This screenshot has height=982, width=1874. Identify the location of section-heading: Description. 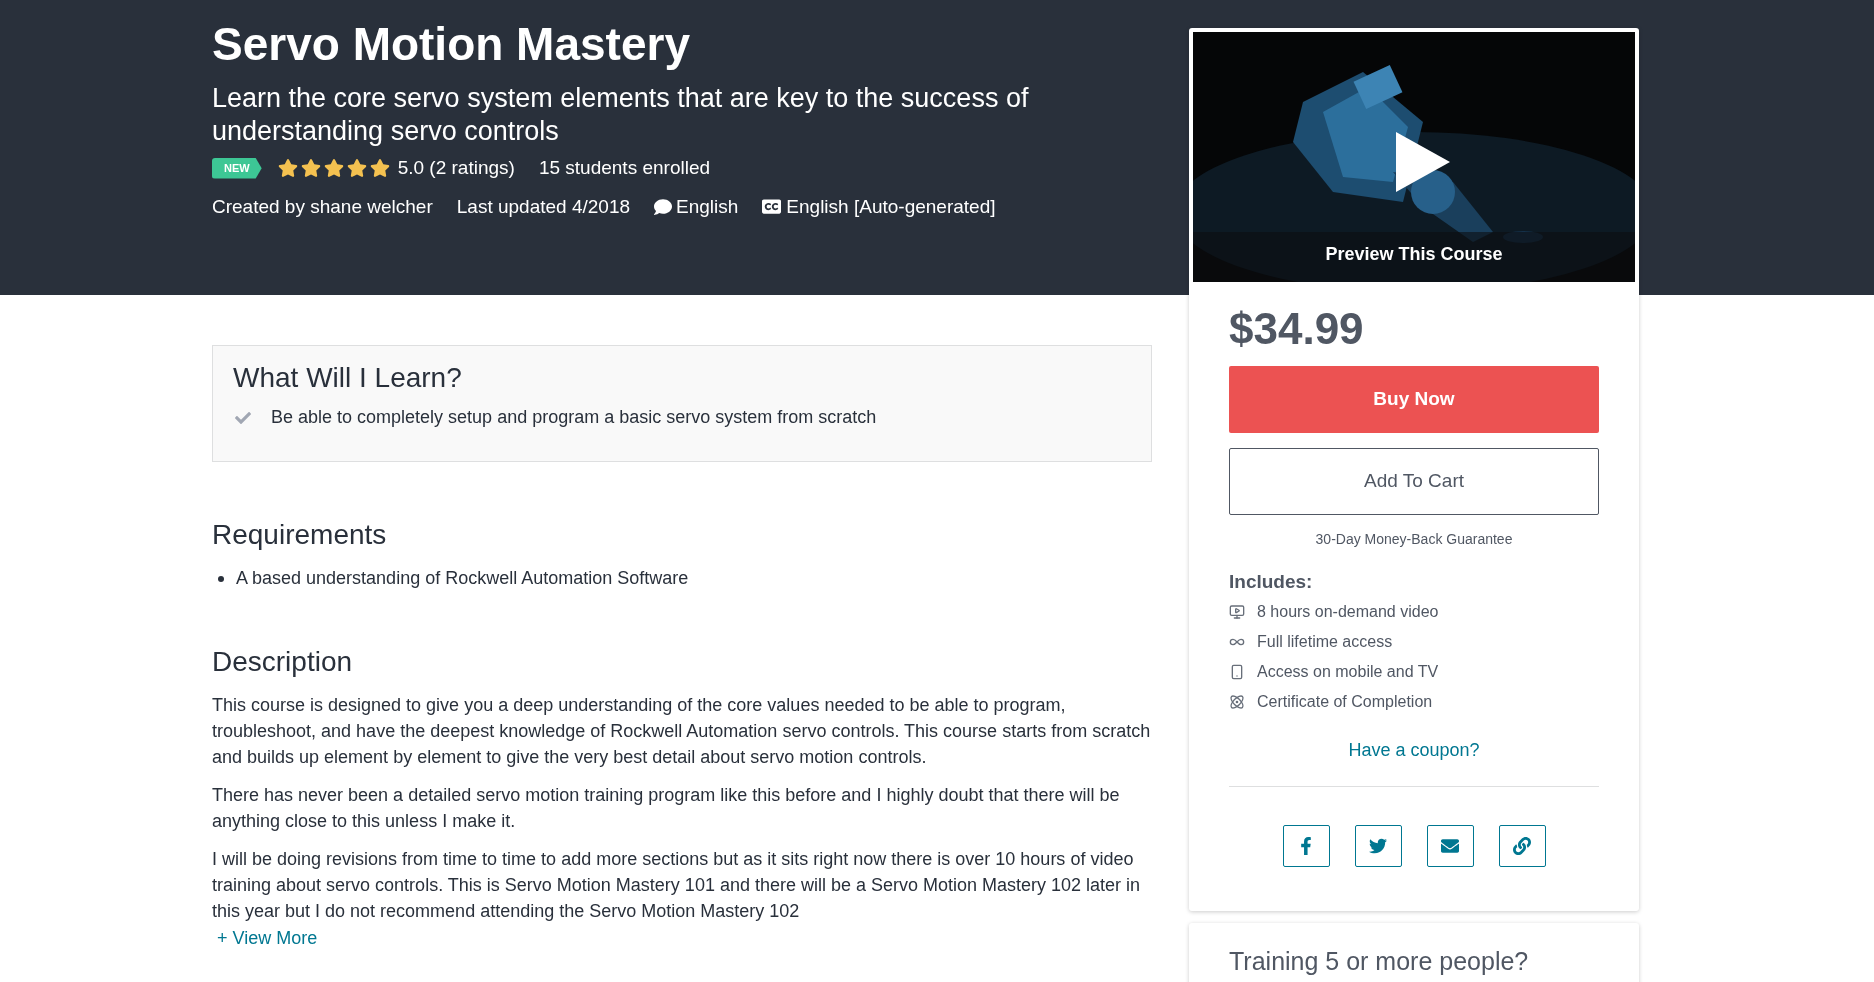
(283, 662).